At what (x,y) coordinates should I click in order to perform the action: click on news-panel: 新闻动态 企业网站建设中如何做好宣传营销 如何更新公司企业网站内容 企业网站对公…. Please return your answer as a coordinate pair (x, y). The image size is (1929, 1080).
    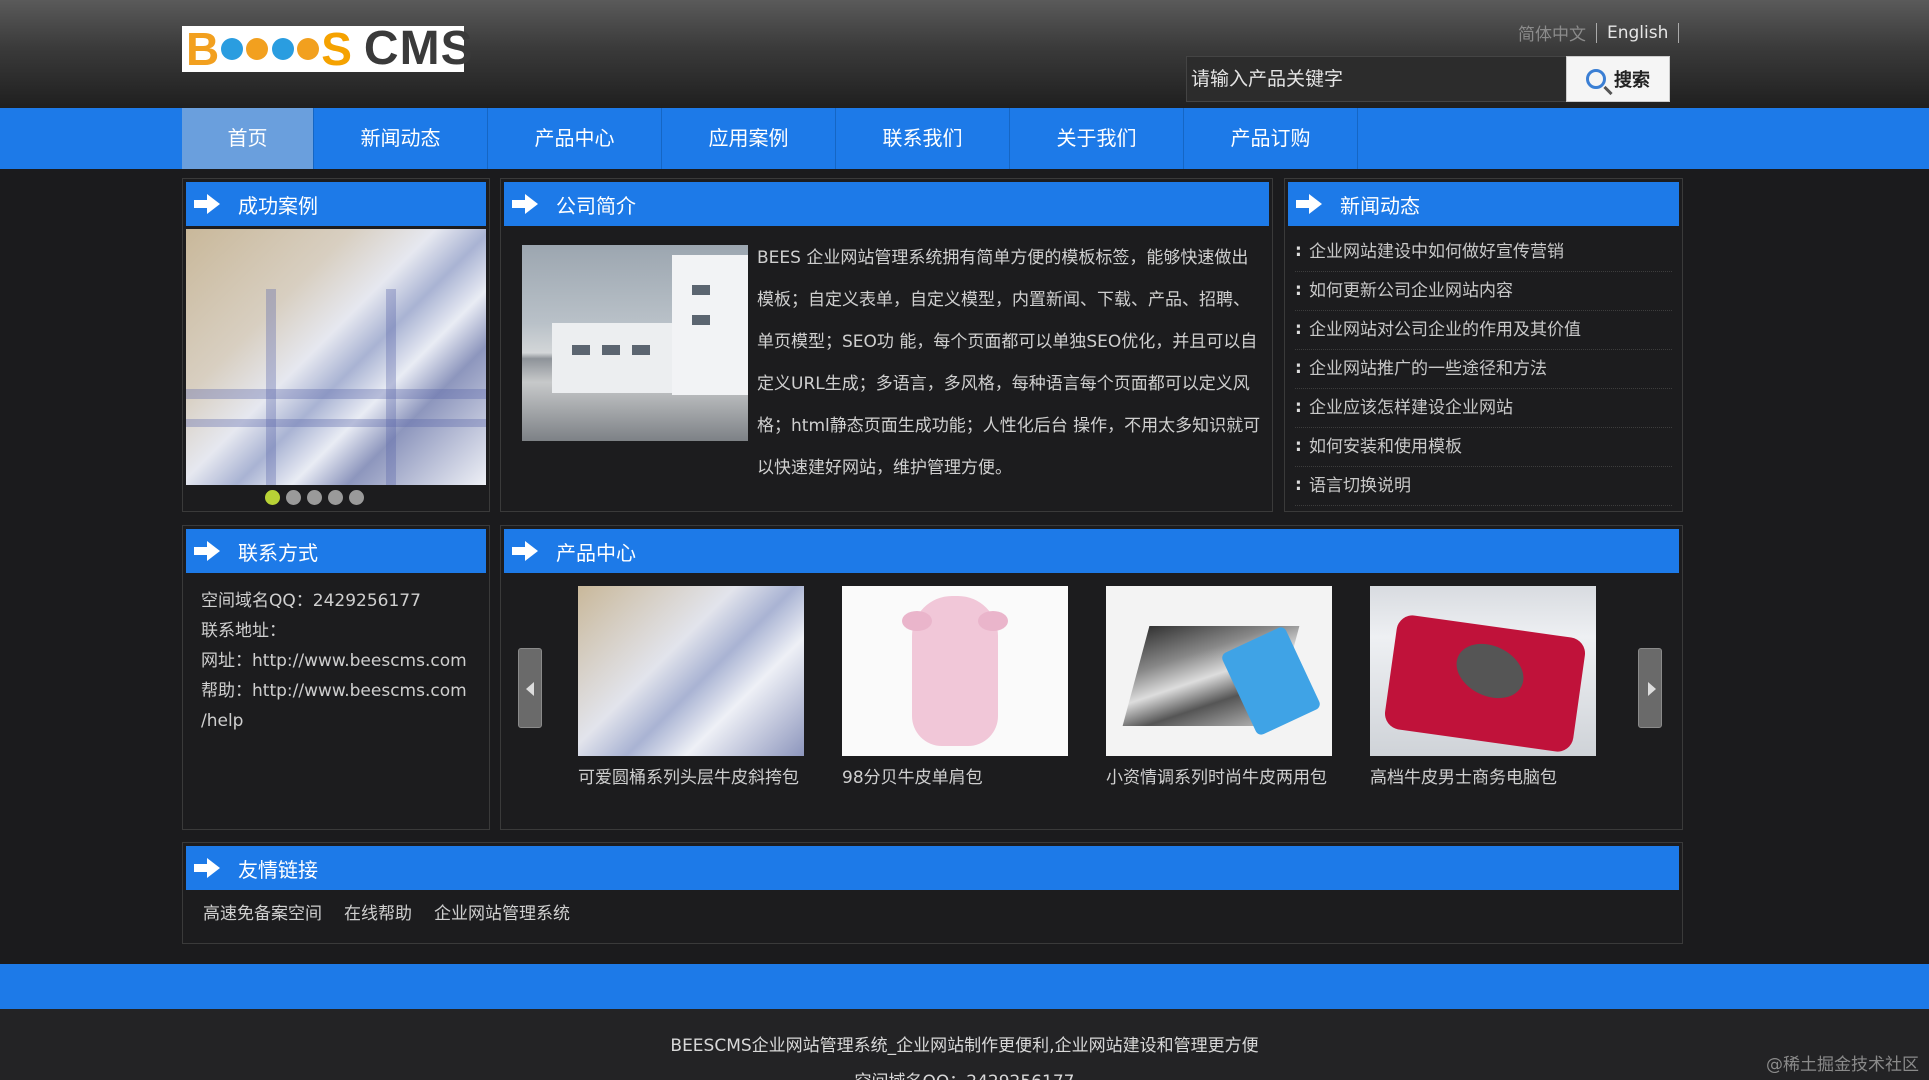
    Looking at the image, I should click on (1483, 345).